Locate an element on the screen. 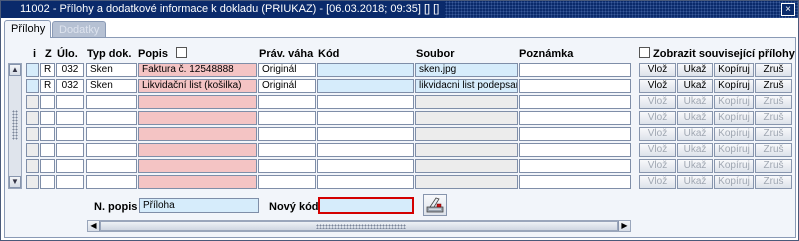 The width and height of the screenshot is (799, 241). close-button: × is located at coordinates (788, 9).